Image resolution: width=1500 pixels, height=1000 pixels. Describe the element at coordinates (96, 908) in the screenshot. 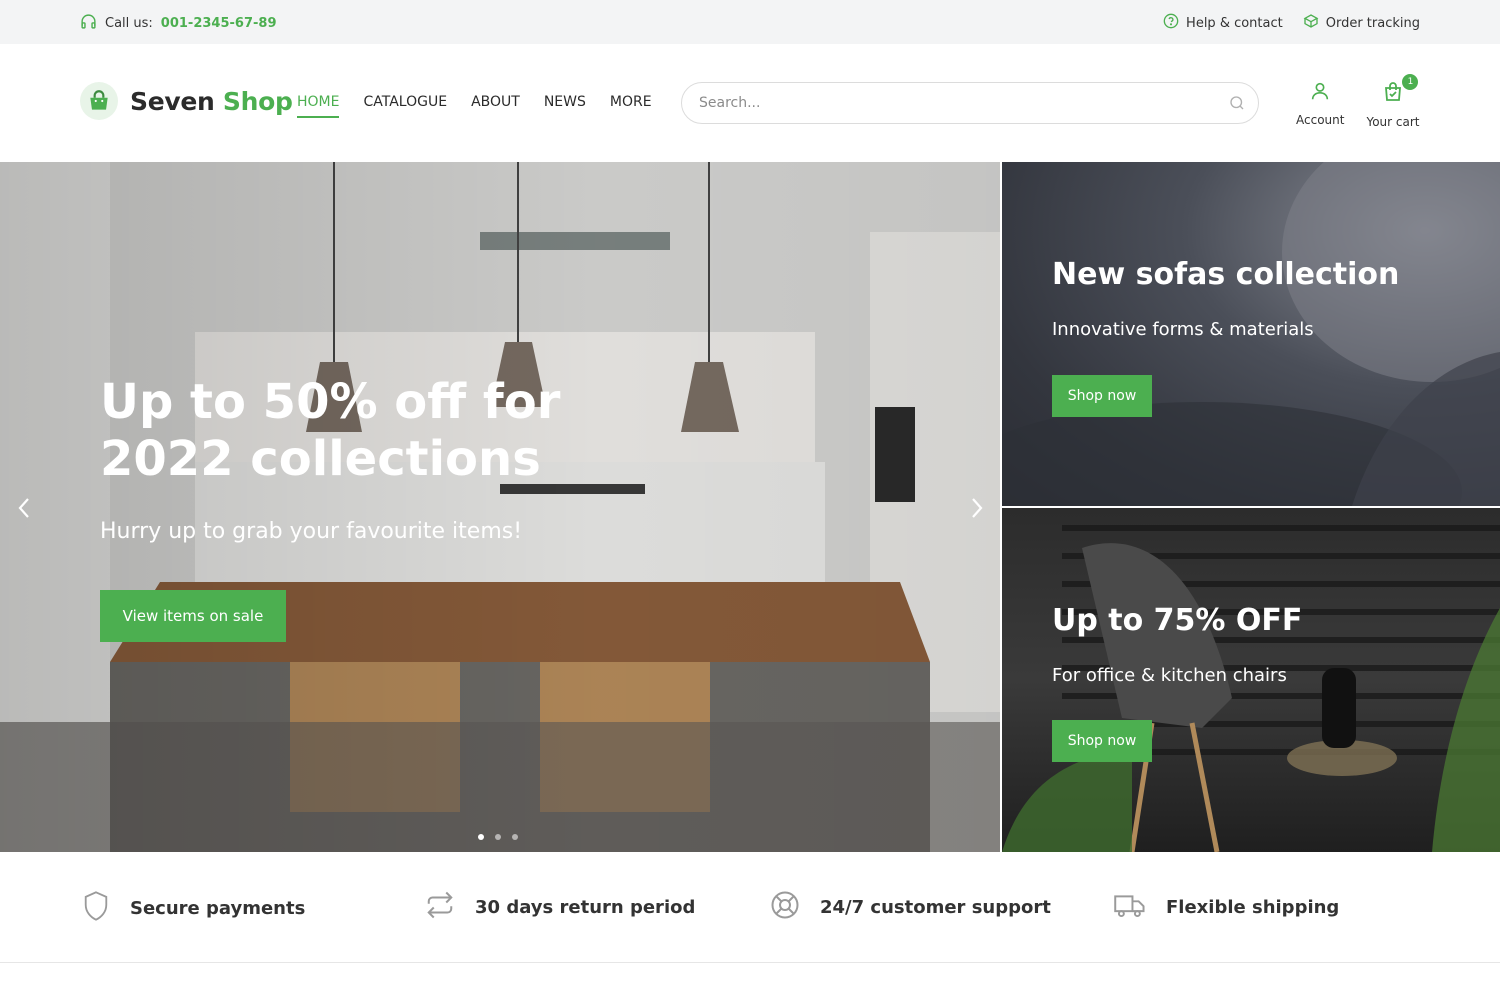

I see `shield-icon` at that location.